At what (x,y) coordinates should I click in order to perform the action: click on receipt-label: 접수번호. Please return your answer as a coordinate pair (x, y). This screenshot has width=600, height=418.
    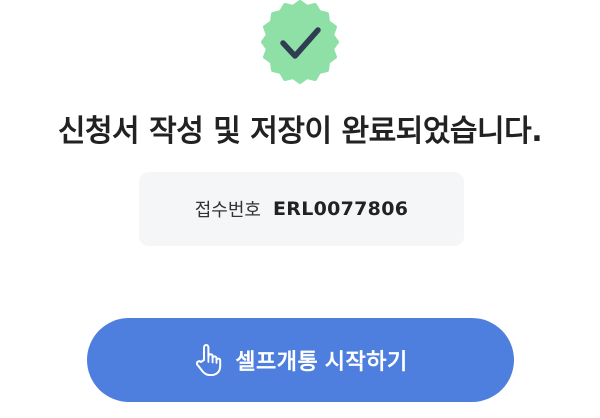
    Looking at the image, I should click on (227, 210).